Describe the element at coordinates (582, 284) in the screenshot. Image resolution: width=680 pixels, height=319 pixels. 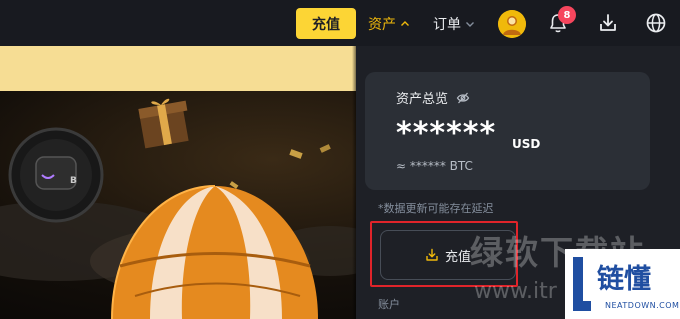
I see `logo-mark-icon` at that location.